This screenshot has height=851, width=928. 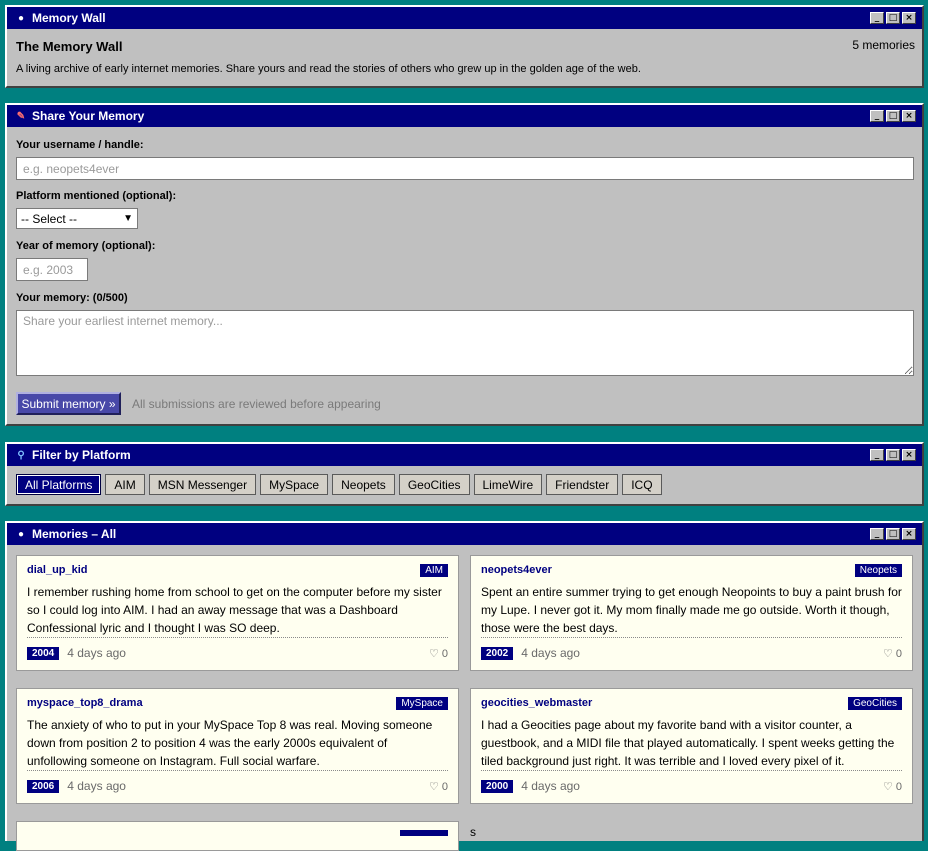 I want to click on filter-aim: AIM, so click(x=125, y=484).